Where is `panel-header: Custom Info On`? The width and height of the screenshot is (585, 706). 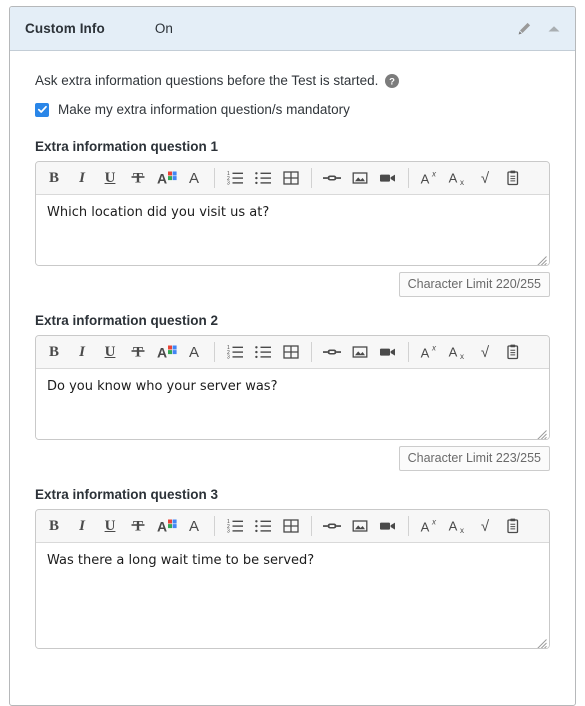 panel-header: Custom Info On is located at coordinates (292, 29).